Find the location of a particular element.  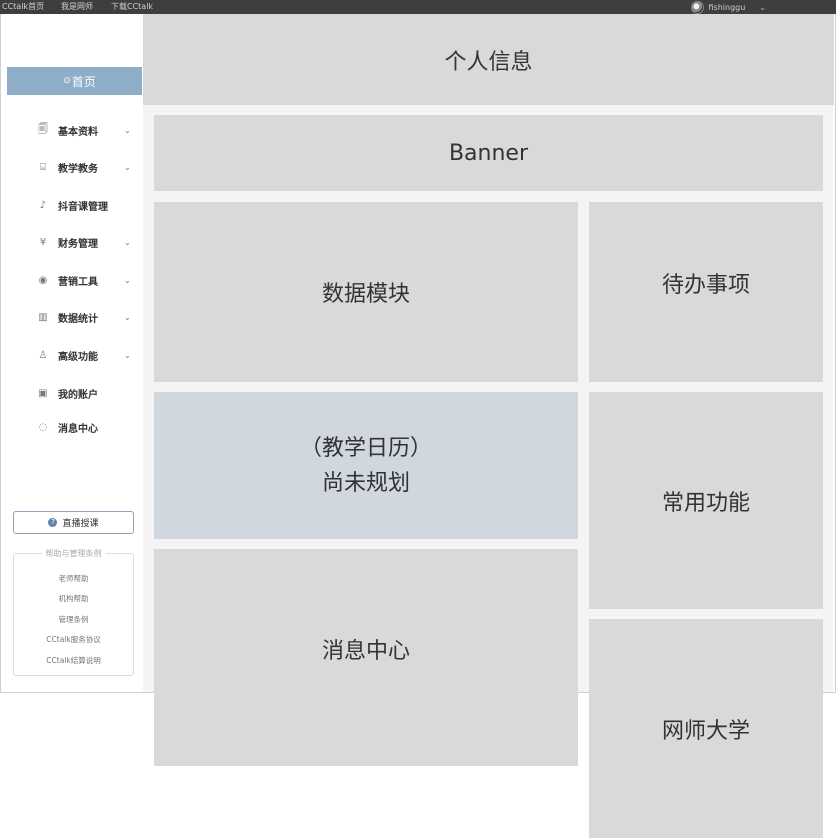

sidebar-item-label: 抖音课管理 is located at coordinates (83, 207).